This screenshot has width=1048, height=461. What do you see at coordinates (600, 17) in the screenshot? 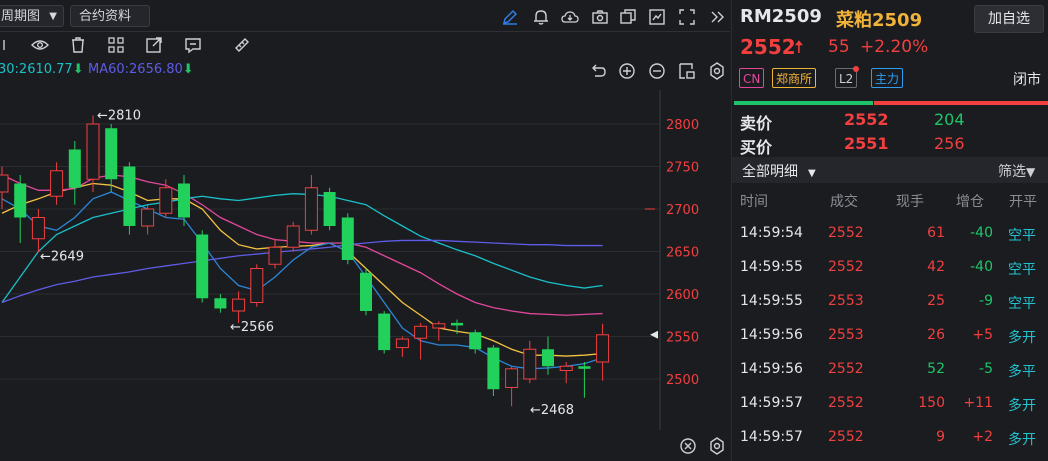
I see `camera-icon` at bounding box center [600, 17].